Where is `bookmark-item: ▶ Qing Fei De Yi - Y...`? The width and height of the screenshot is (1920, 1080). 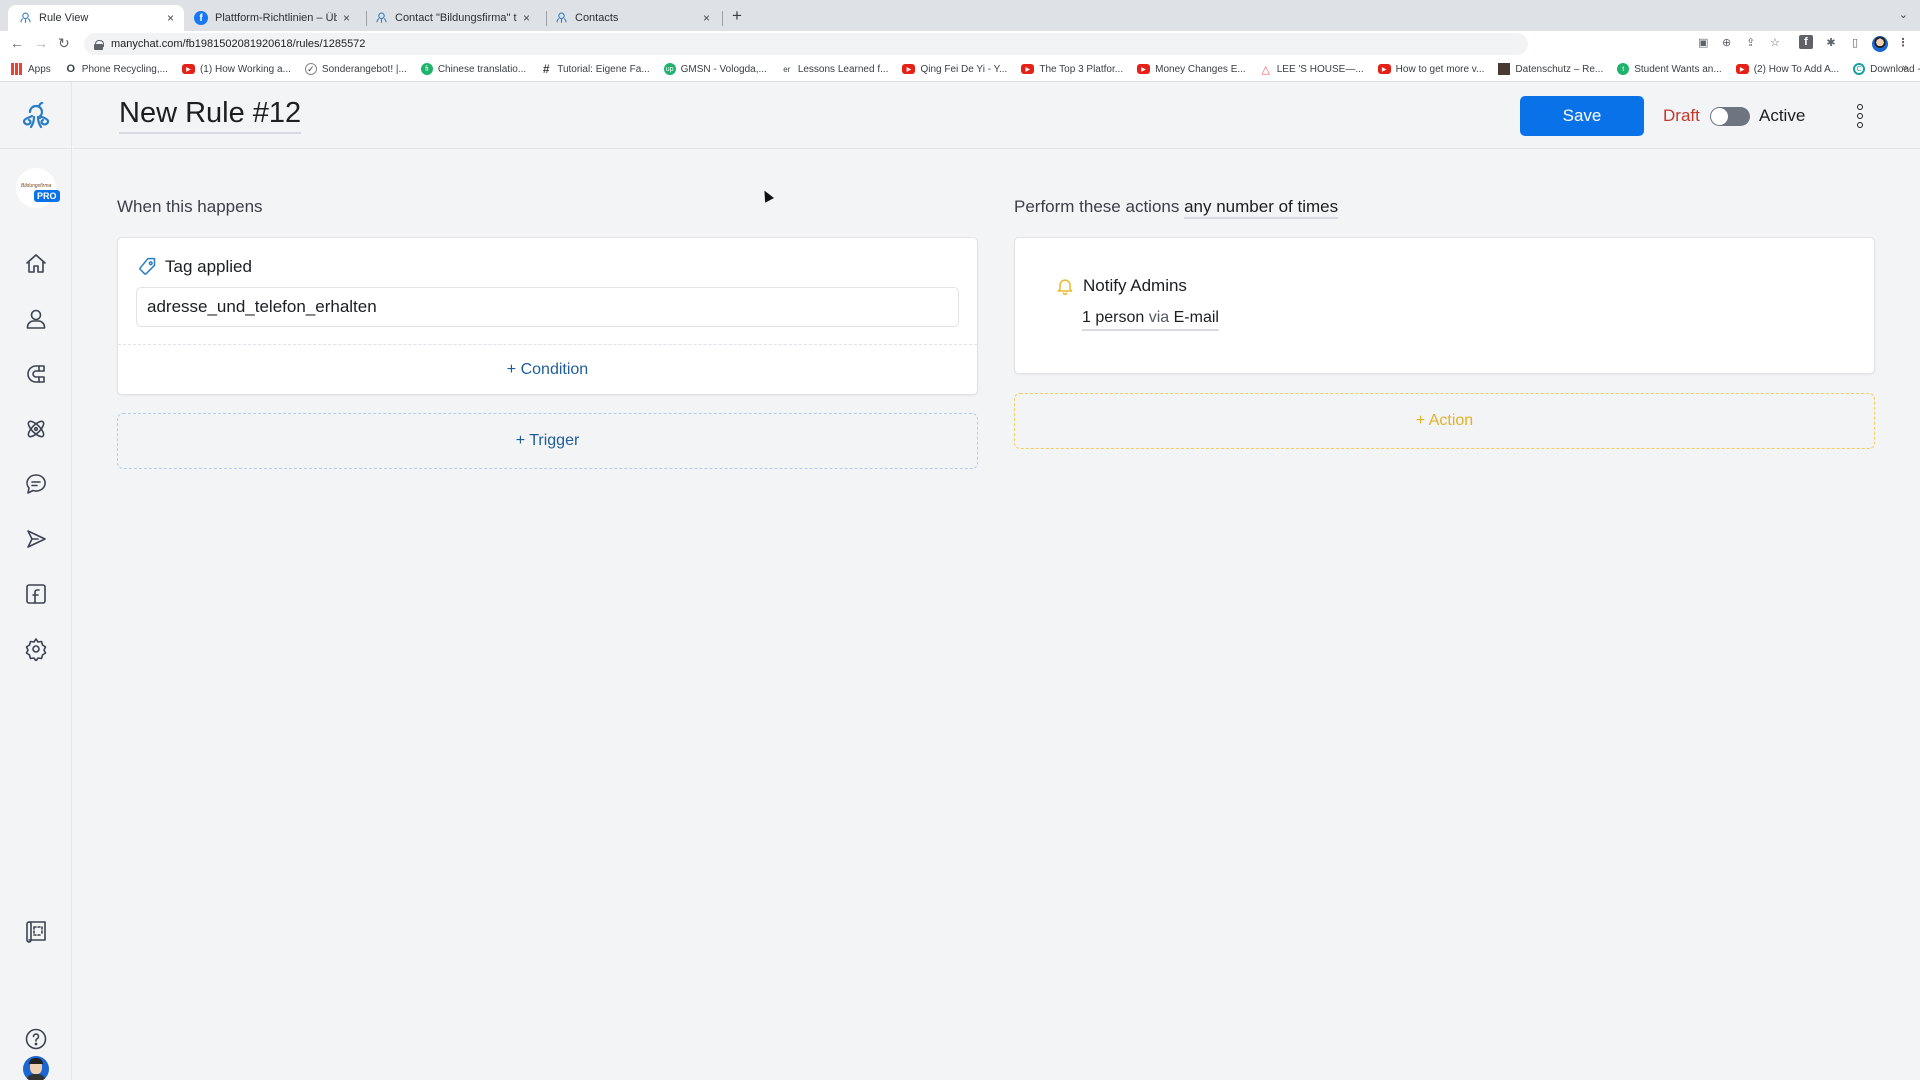
bookmark-item: ▶ Qing Fei De Yi - Y... is located at coordinates (954, 69).